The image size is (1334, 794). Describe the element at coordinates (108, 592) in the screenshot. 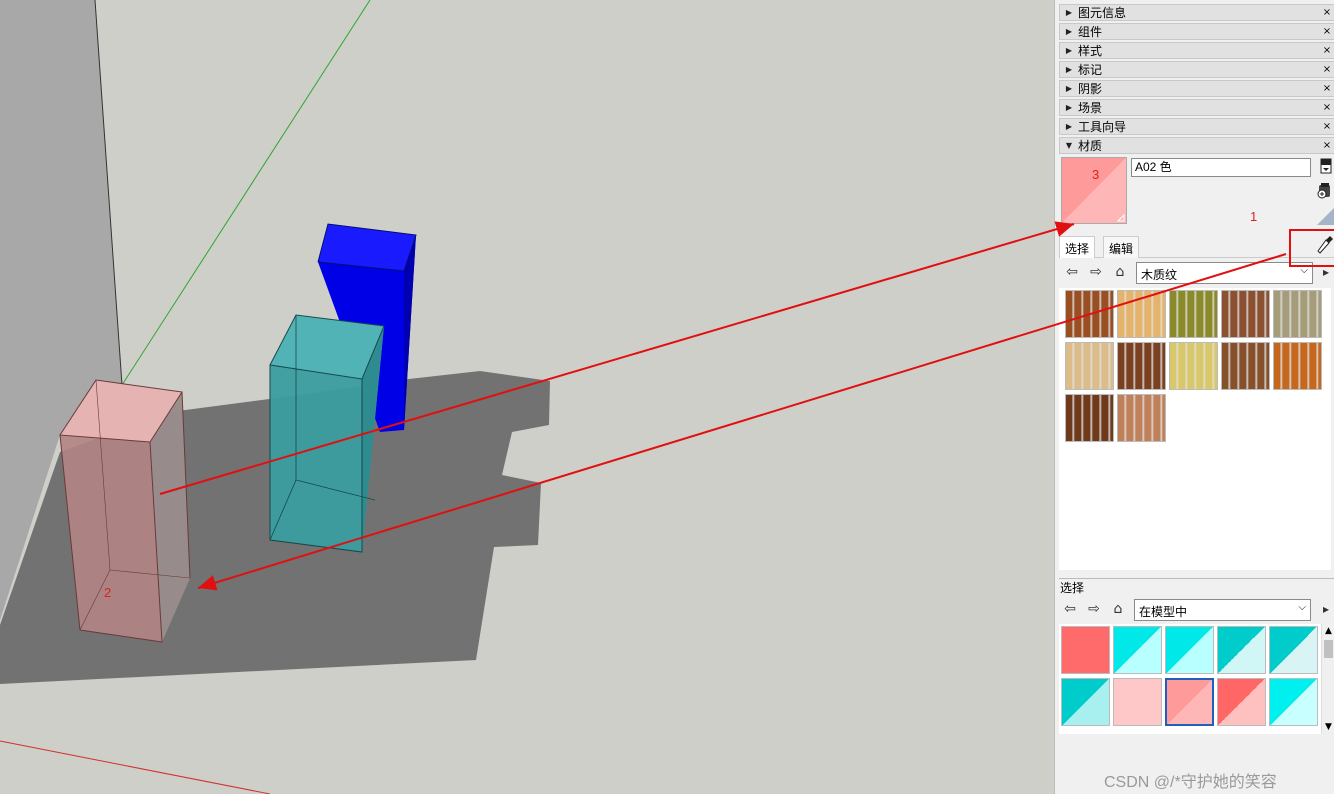

I see `annotation-label-2: 2` at that location.